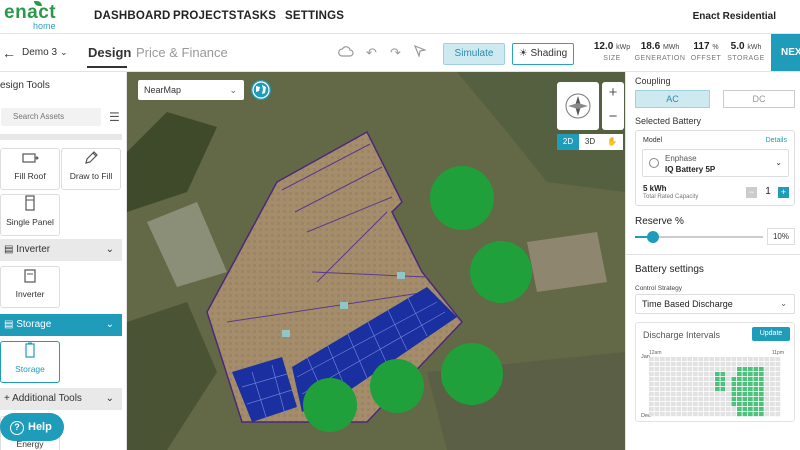  I want to click on tab-price-finance: Price & Finance, so click(182, 52).